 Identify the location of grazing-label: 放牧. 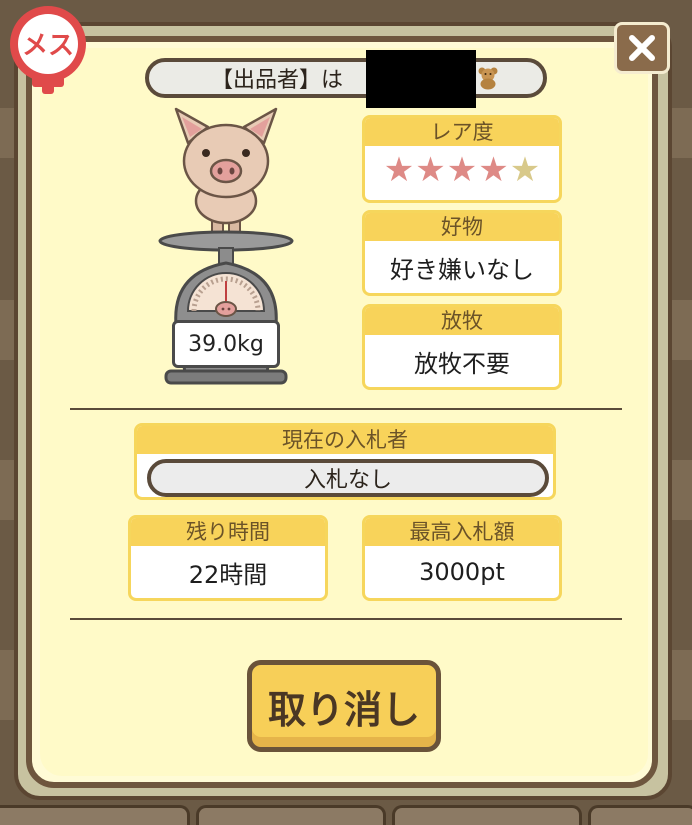
(462, 321).